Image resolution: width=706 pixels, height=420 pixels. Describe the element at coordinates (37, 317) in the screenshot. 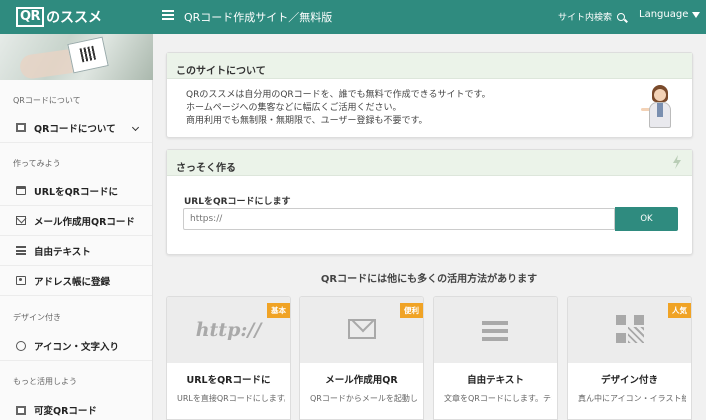

I see `sidebar-section-design: デザイン付き` at that location.